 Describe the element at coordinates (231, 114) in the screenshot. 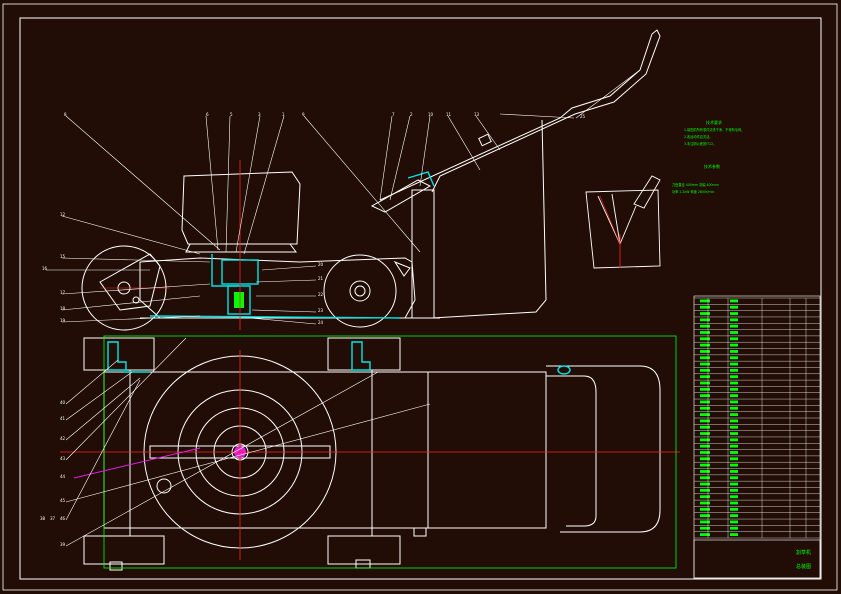

I see `part-label: 5` at that location.